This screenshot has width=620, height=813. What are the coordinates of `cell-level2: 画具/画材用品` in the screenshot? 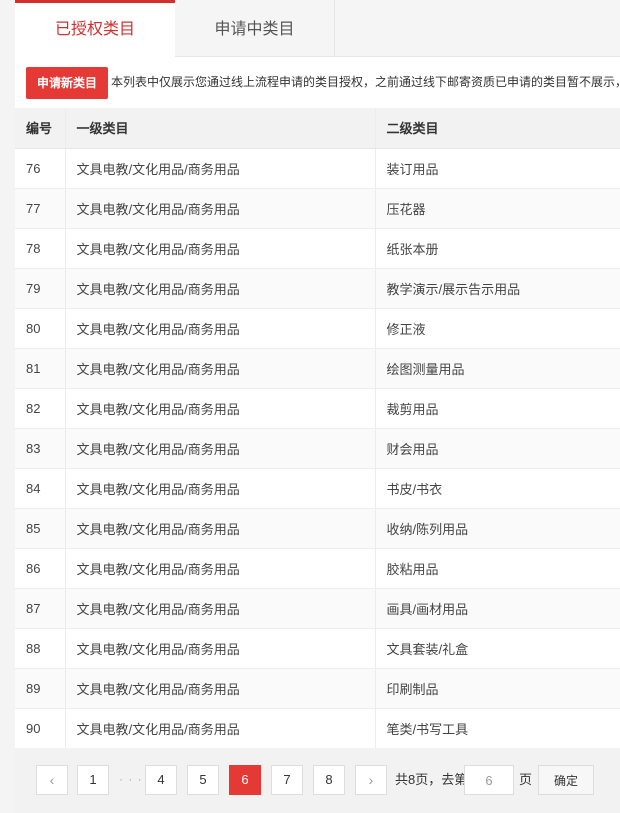 It's located at (497, 608).